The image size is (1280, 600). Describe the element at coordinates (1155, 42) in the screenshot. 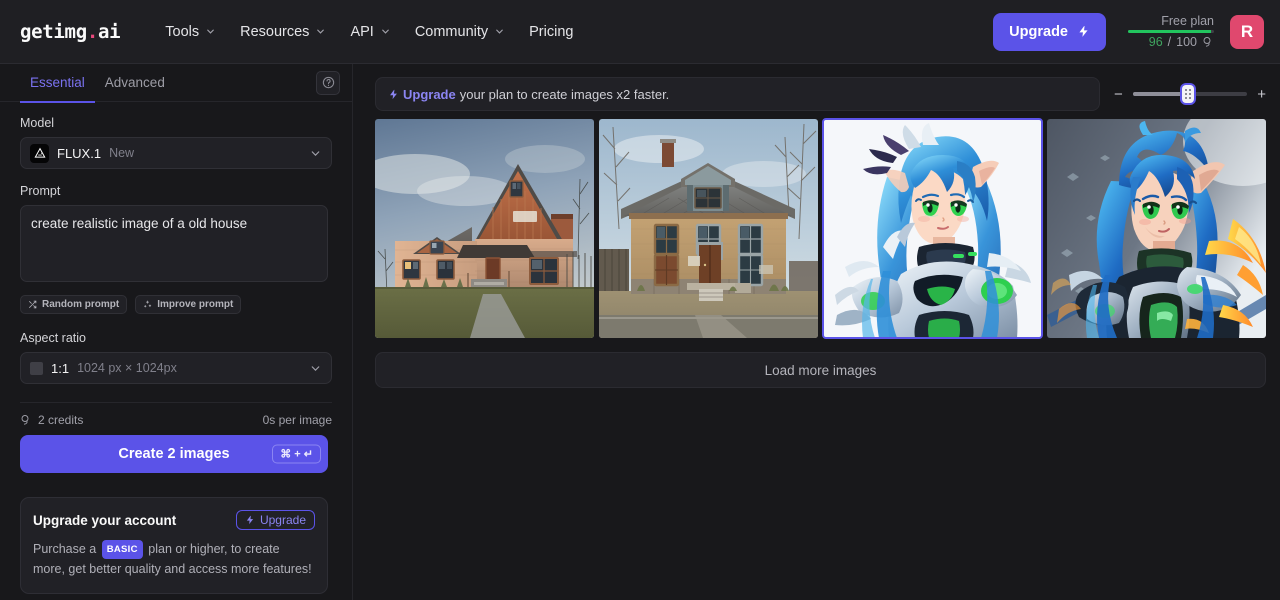

I see `credits-used: 96` at that location.